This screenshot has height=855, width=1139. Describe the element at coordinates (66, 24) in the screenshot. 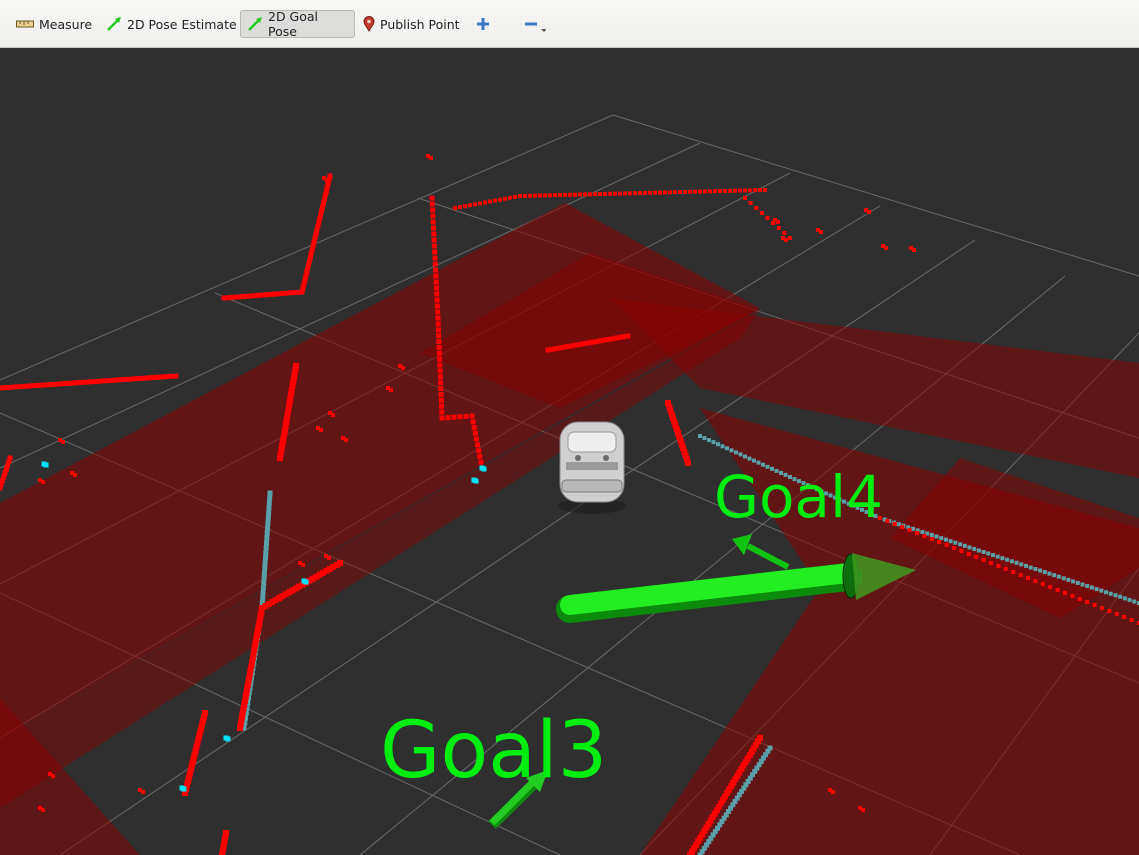

I see `measure-tool-label: Measure` at that location.